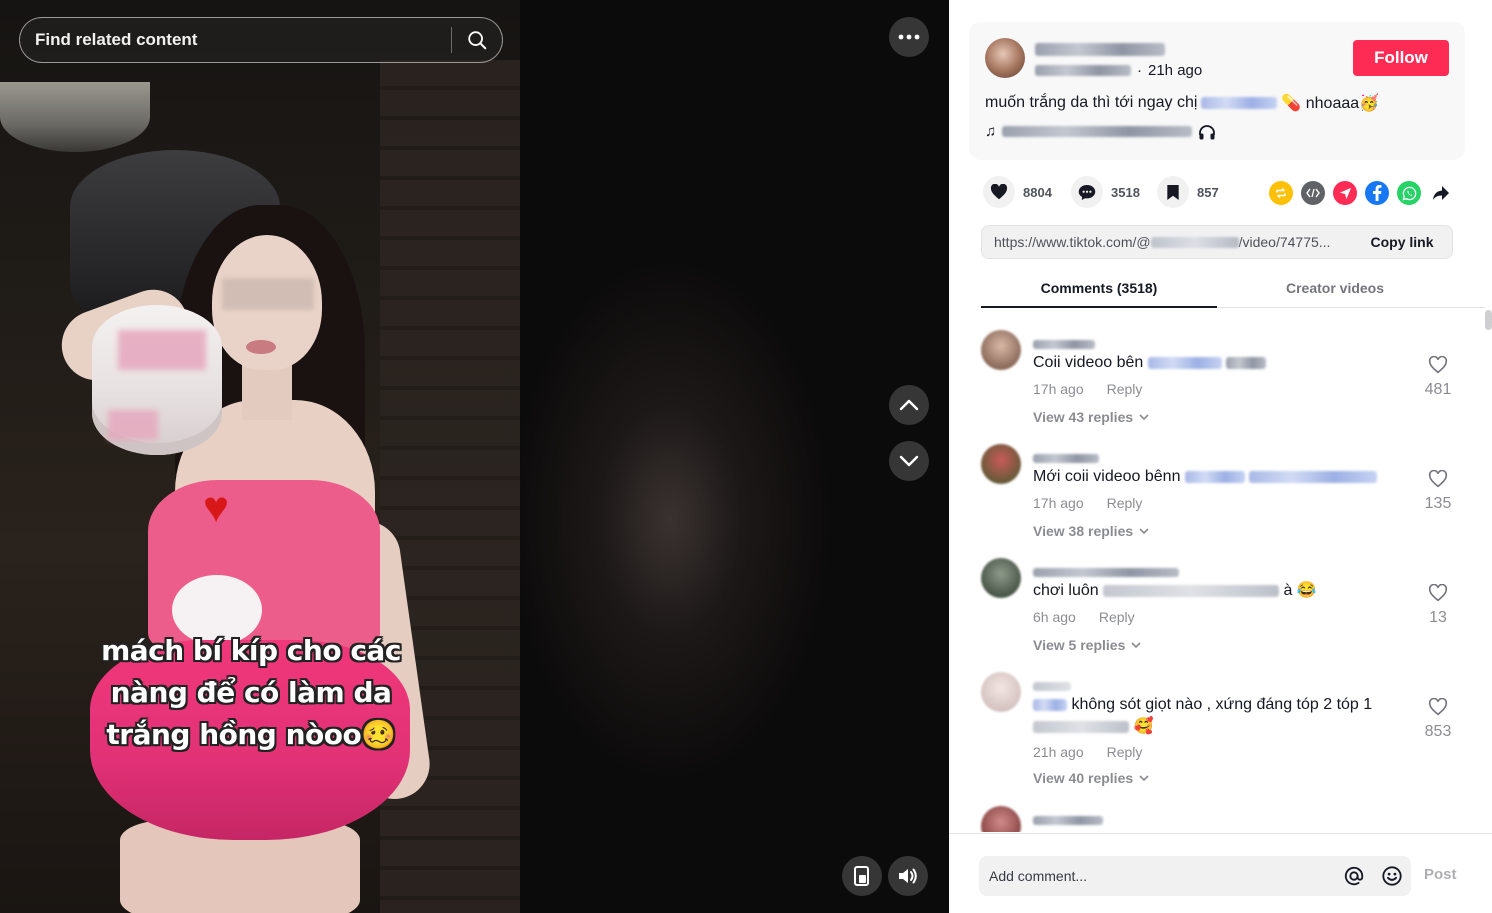 The height and width of the screenshot is (913, 1492). Describe the element at coordinates (1091, 417) in the screenshot. I see `view-replies-link: View 43 replies` at that location.